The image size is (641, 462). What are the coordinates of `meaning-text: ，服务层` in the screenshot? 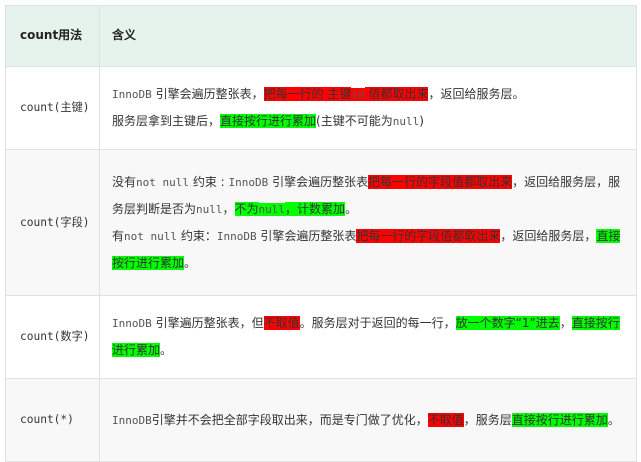 It's located at (487, 419).